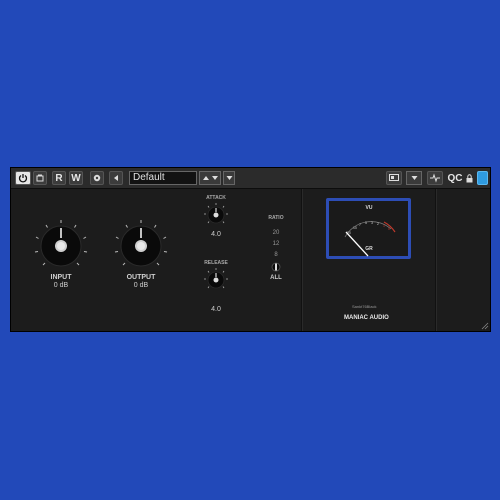 The image size is (500, 500). What do you see at coordinates (276, 244) in the screenshot?
I see `ratio-option-12: 12` at bounding box center [276, 244].